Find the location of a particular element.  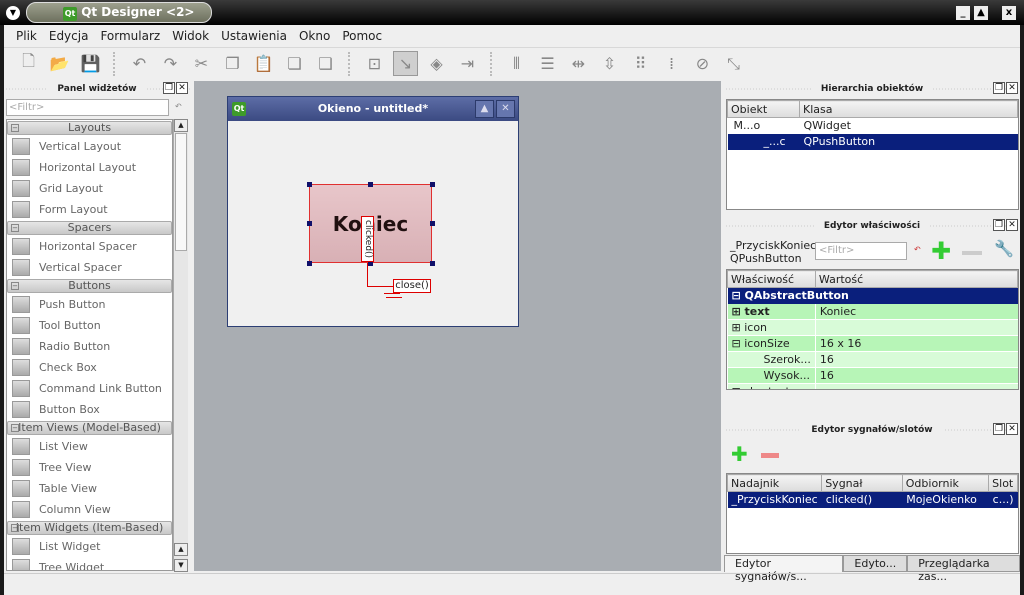

widget-item: Command Link Button is located at coordinates (89, 388).